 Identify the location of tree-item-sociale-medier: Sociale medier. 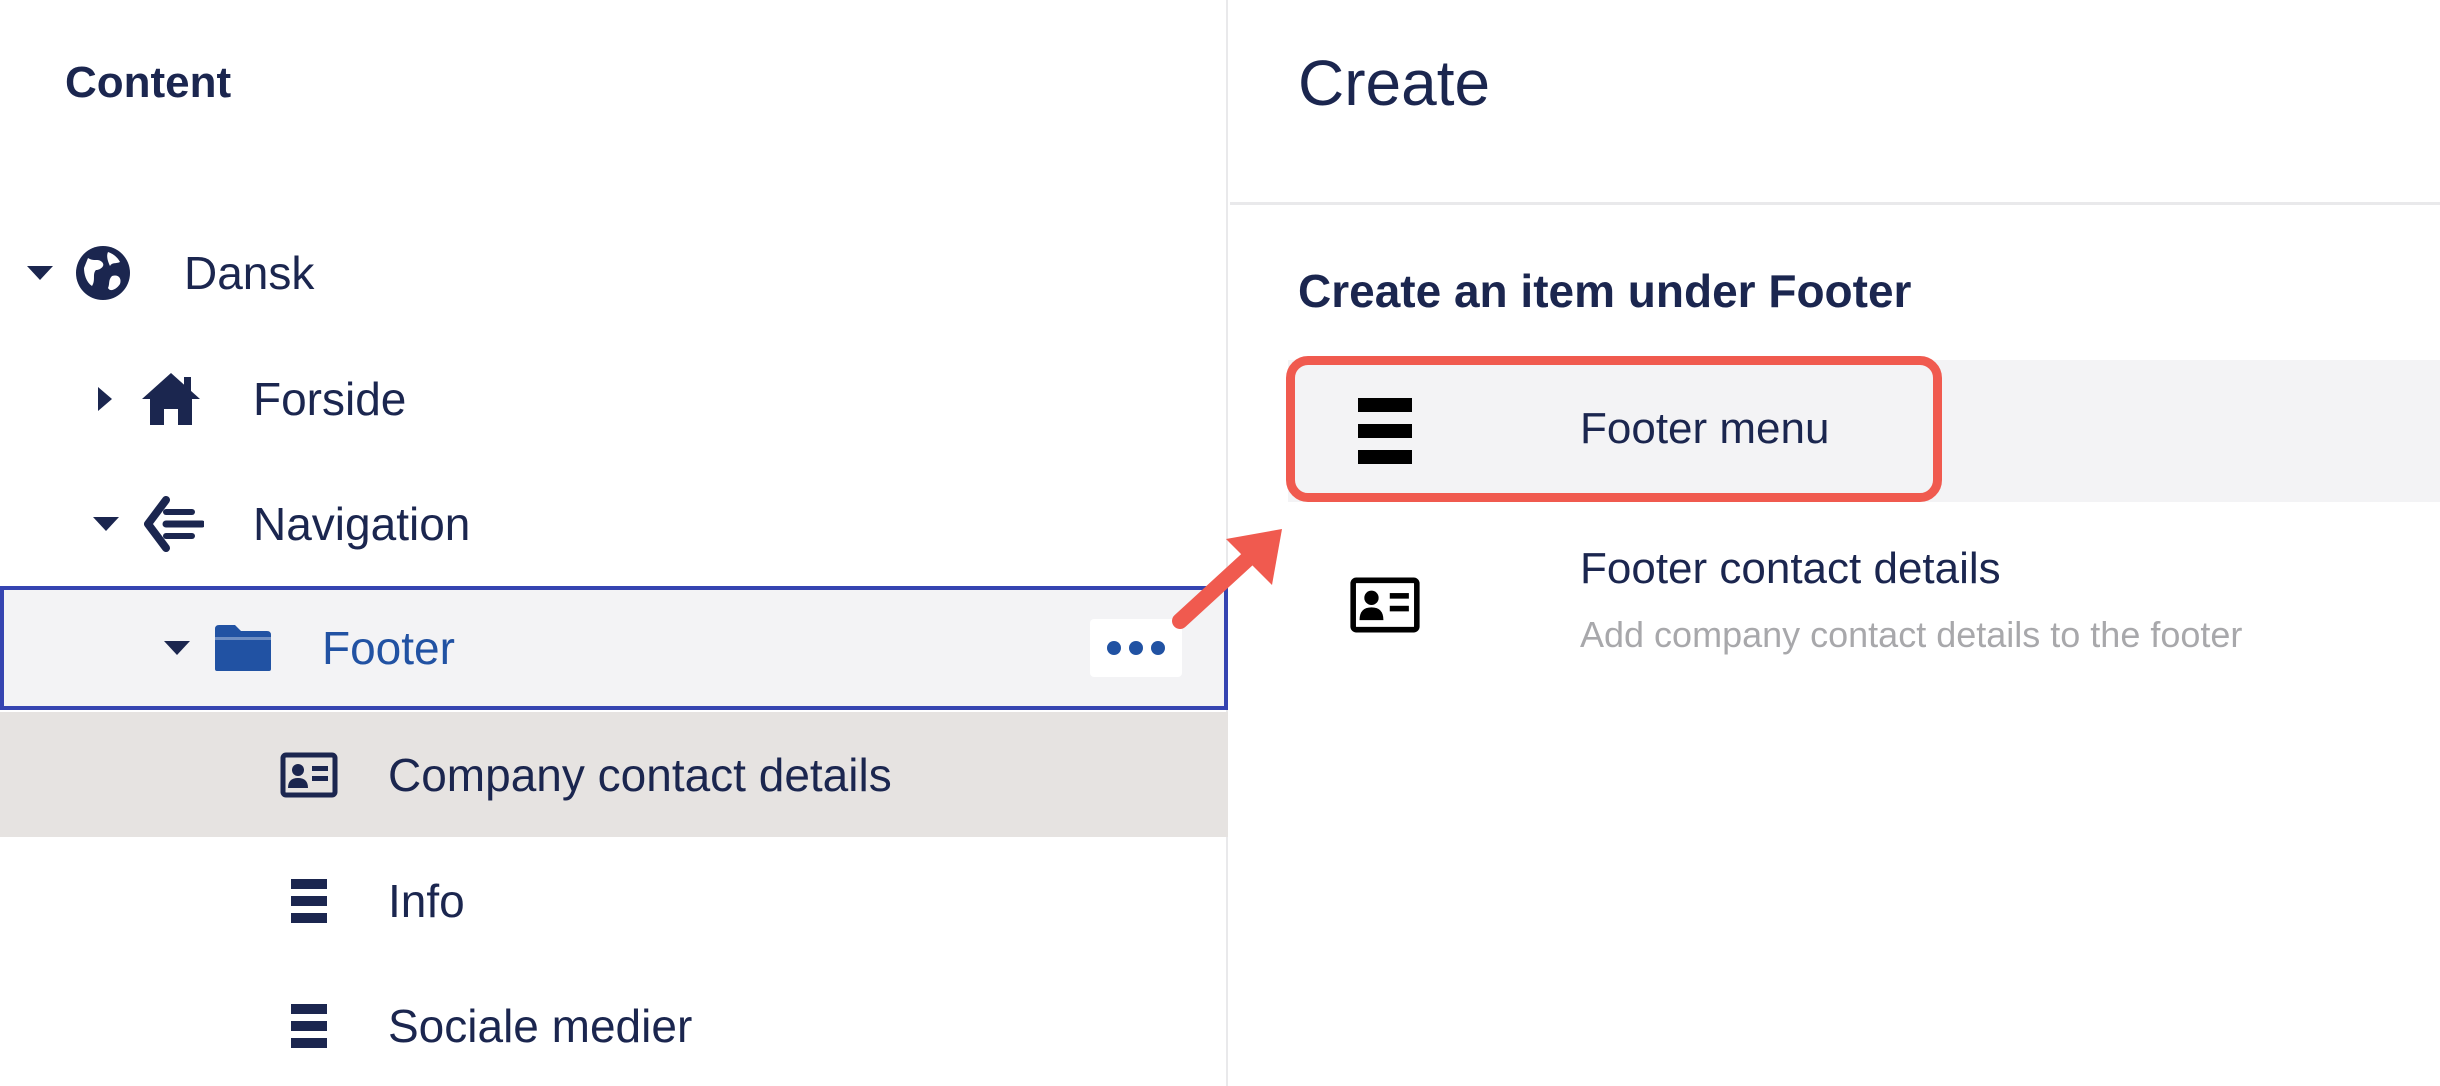
(614, 1024).